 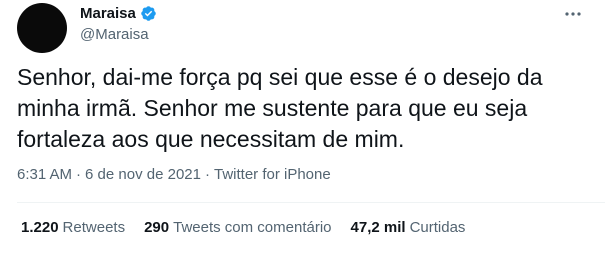 I want to click on author-handle: @Maraisa, so click(x=114, y=34).